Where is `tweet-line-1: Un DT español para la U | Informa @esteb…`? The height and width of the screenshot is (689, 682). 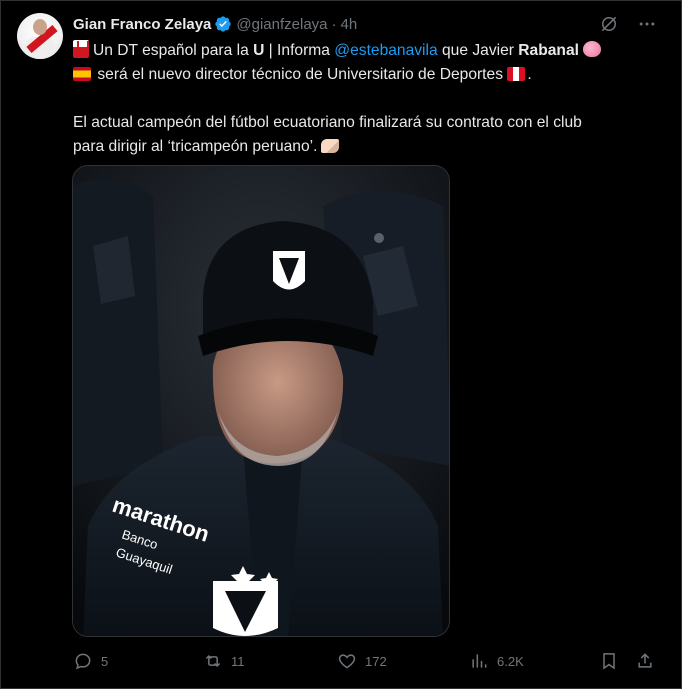
tweet-line-1: Un DT español para la U | Informa @esteb… is located at coordinates (371, 51).